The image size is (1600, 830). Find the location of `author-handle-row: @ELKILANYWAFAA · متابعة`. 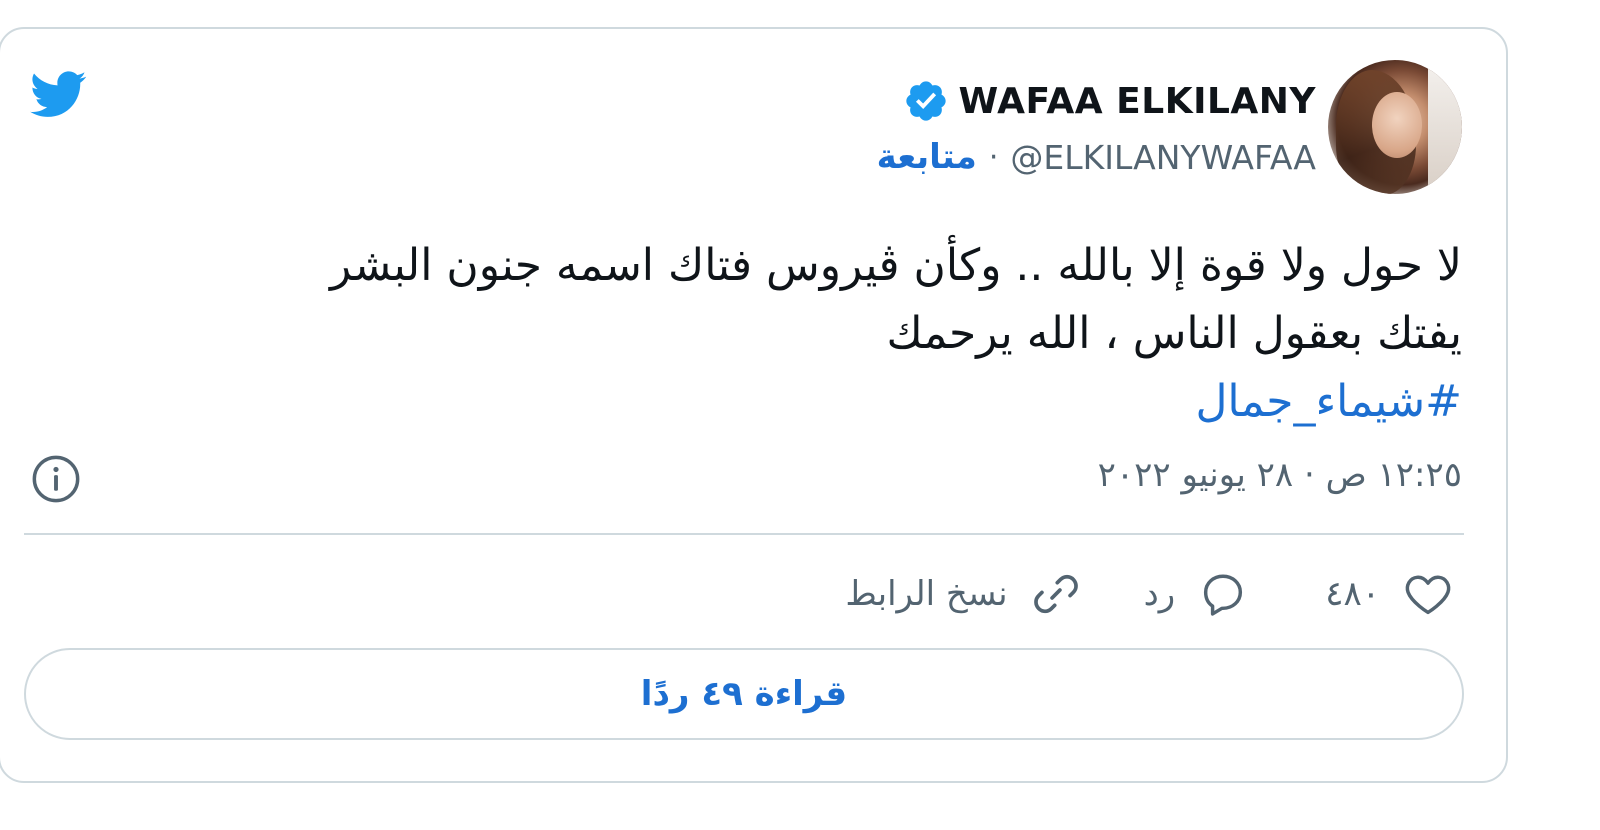

author-handle-row: @ELKILANYWAFAA · متابعة is located at coordinates (1096, 157).